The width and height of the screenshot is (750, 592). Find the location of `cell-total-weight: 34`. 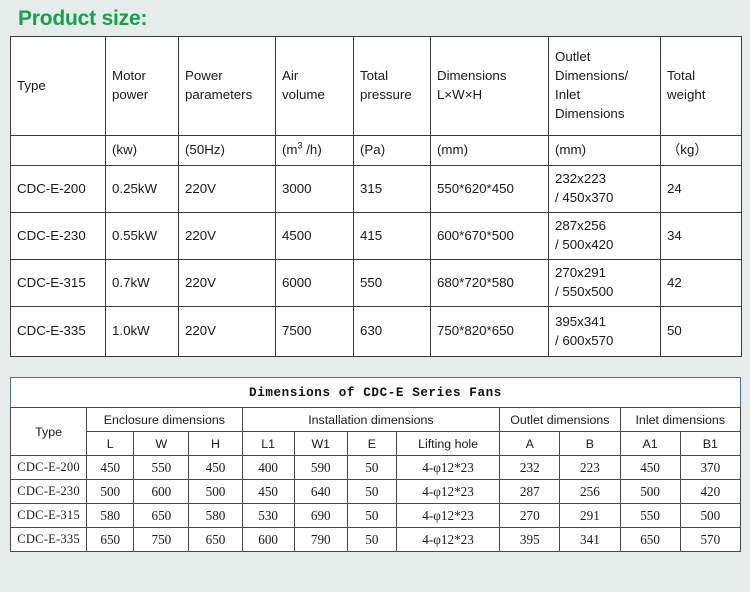

cell-total-weight: 34 is located at coordinates (701, 236).